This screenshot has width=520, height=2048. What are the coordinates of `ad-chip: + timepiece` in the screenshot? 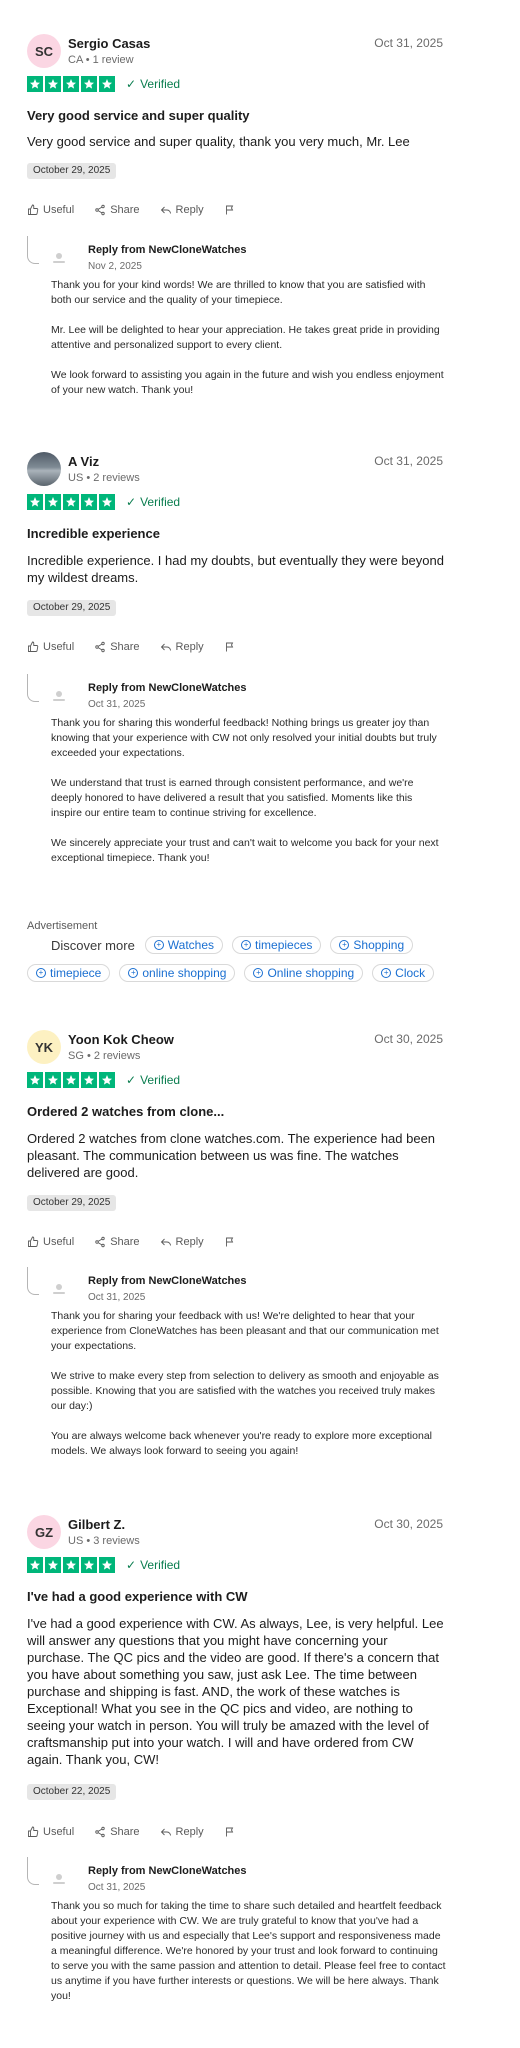 It's located at (69, 973).